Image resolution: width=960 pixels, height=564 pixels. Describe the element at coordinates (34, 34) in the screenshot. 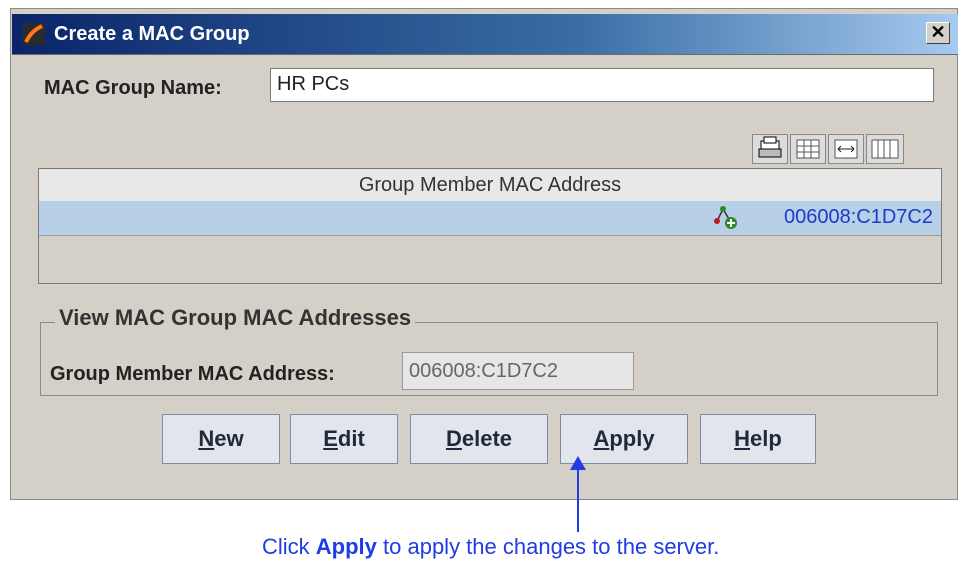

I see `app-icon` at that location.